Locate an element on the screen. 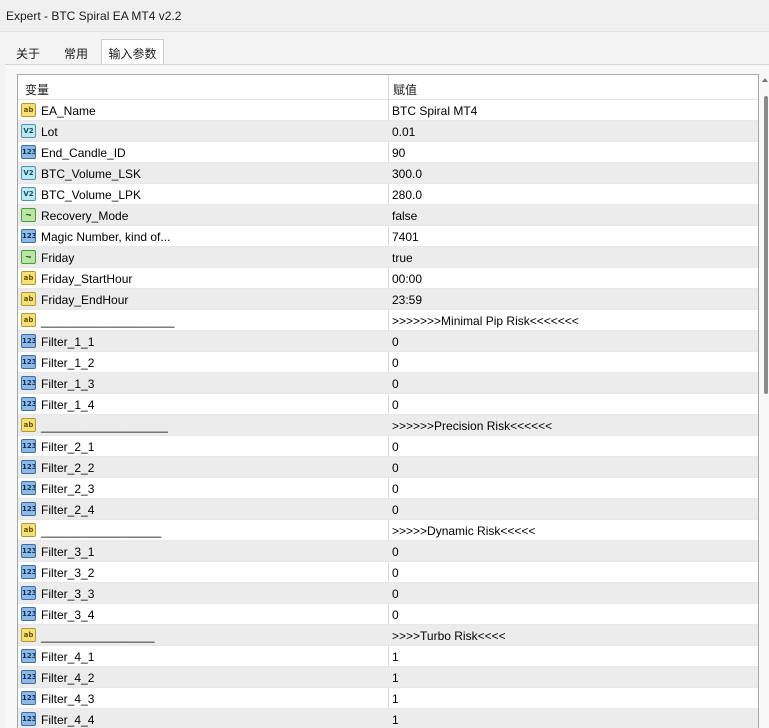  parameter-name: Friday_EndHour is located at coordinates (85, 300).